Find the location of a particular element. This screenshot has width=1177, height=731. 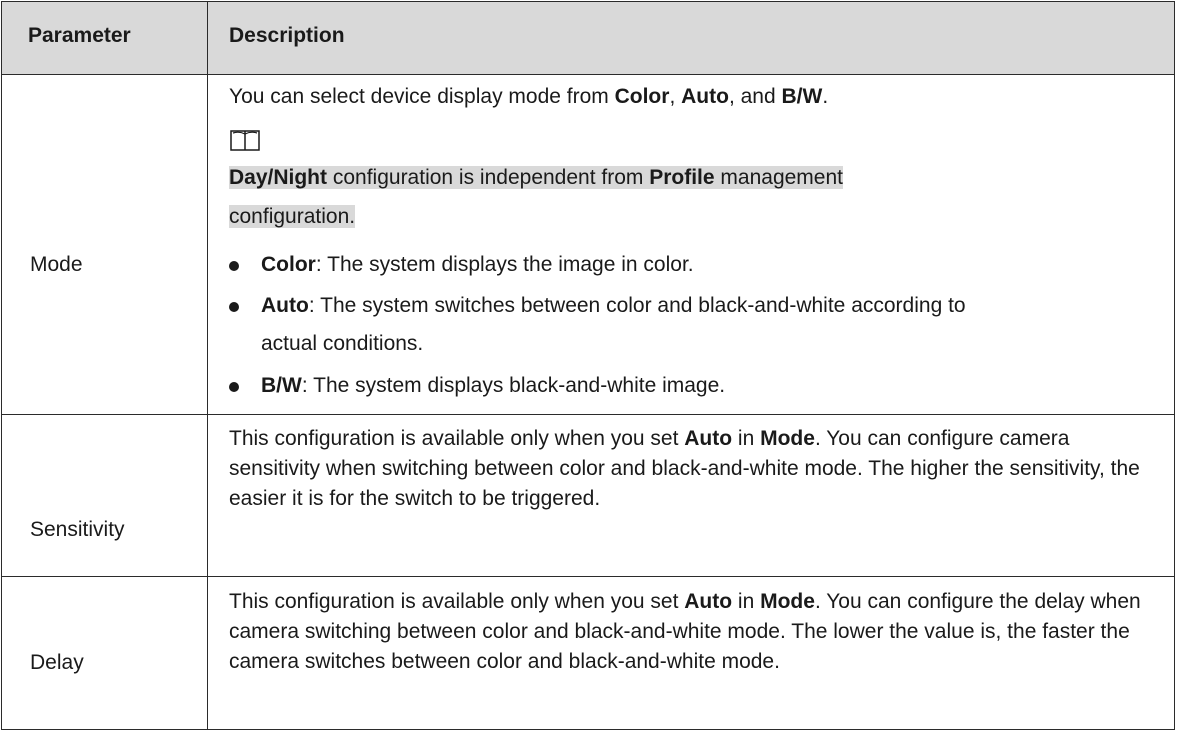

param-sensitivity: Sensitivity is located at coordinates (77, 529).